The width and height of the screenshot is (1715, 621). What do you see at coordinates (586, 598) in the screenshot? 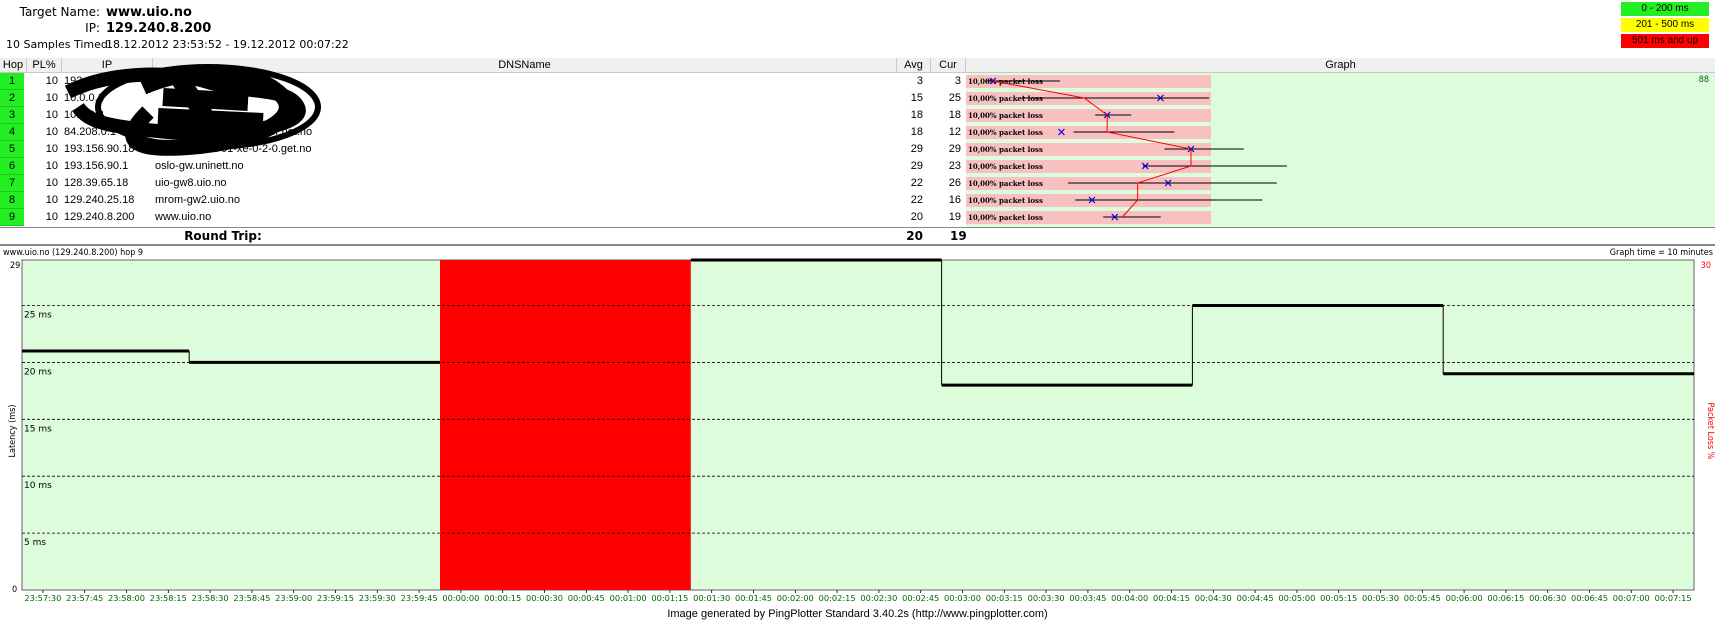
I see `x-tick-label: 00:00:45` at bounding box center [586, 598].